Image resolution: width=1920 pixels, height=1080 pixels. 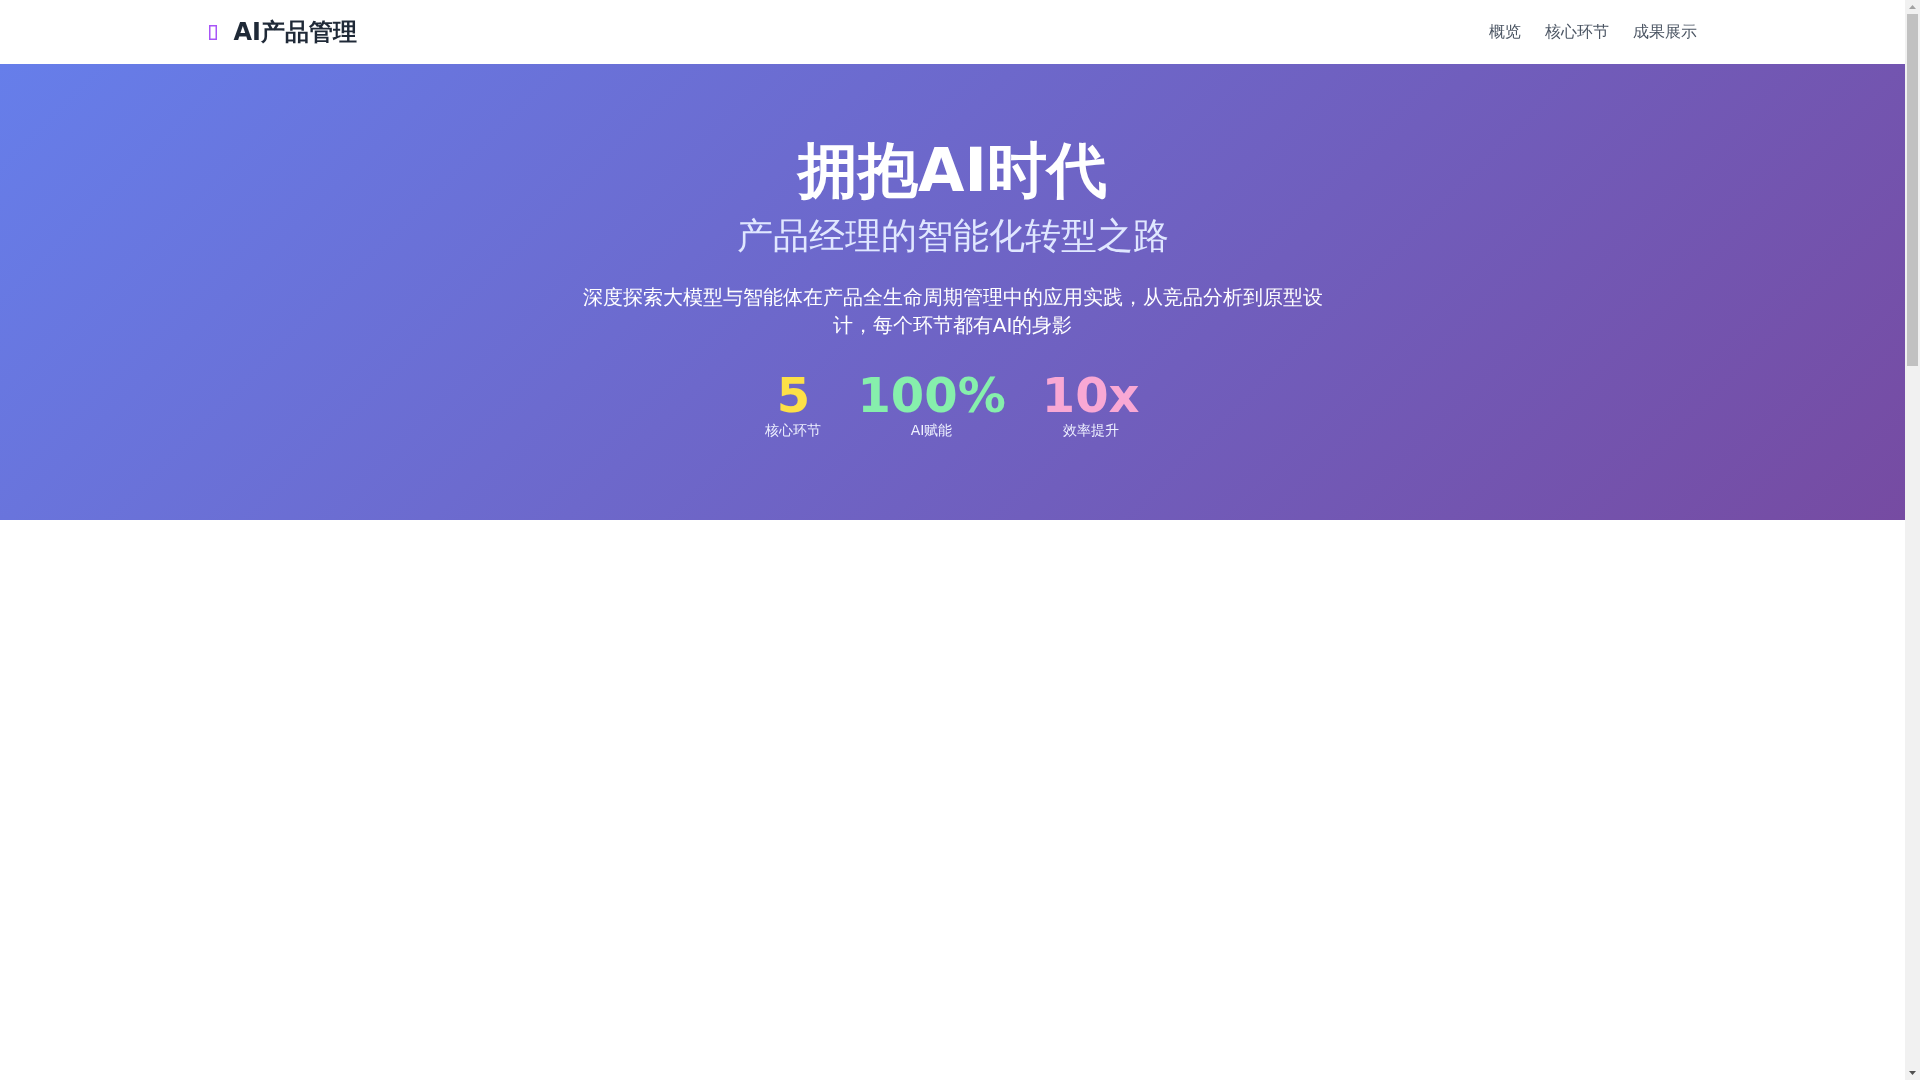 What do you see at coordinates (793, 395) in the screenshot?
I see `stat-value: 5` at bounding box center [793, 395].